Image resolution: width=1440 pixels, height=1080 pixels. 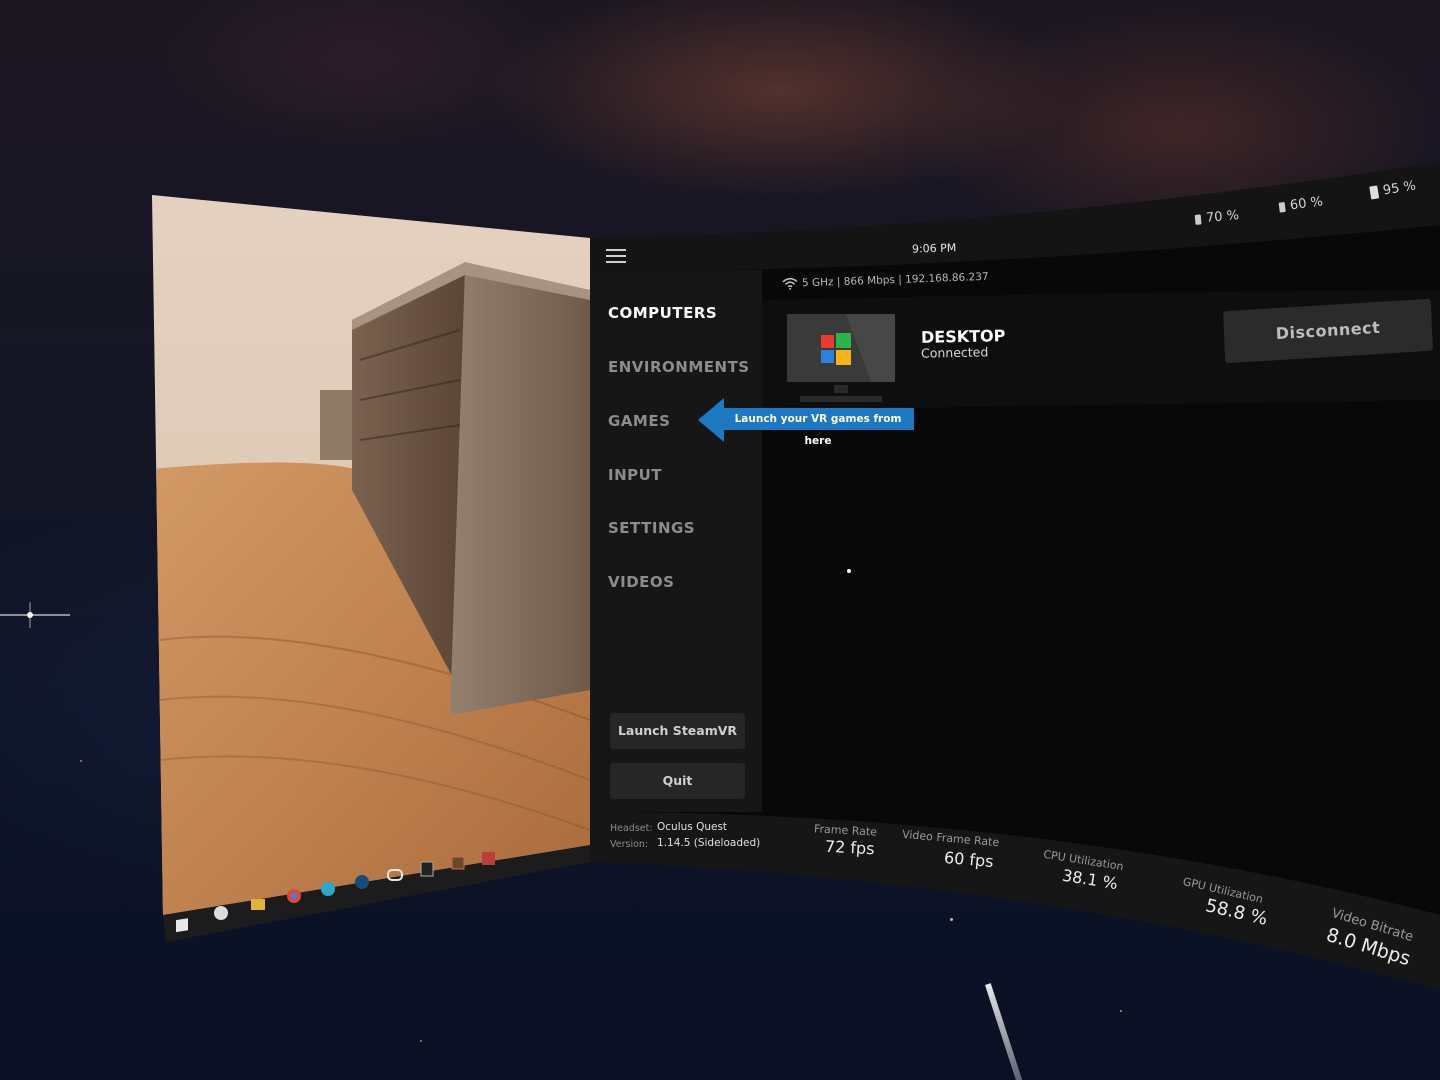 I want to click on hamburger-menu-icon, so click(x=616, y=257).